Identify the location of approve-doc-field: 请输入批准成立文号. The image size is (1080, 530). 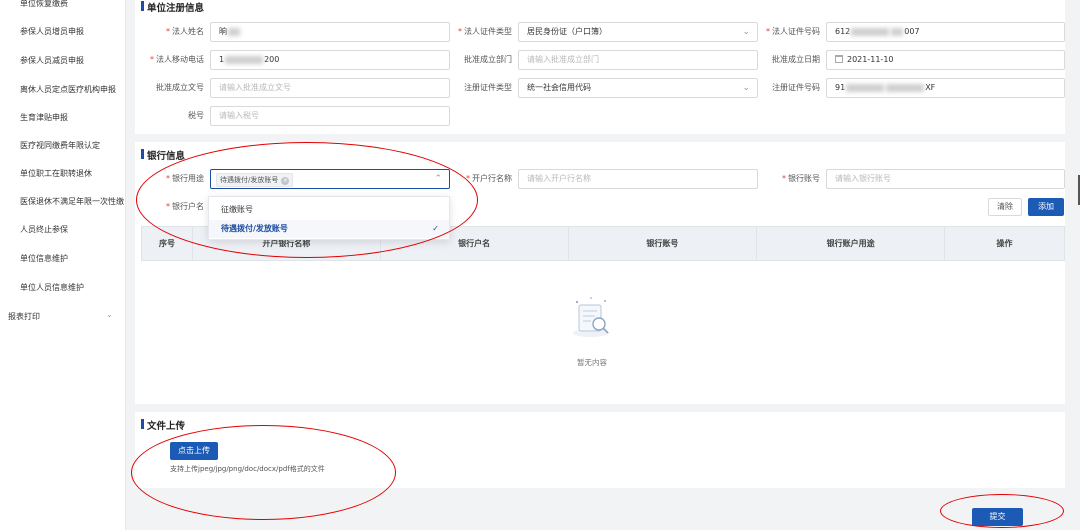
(330, 88).